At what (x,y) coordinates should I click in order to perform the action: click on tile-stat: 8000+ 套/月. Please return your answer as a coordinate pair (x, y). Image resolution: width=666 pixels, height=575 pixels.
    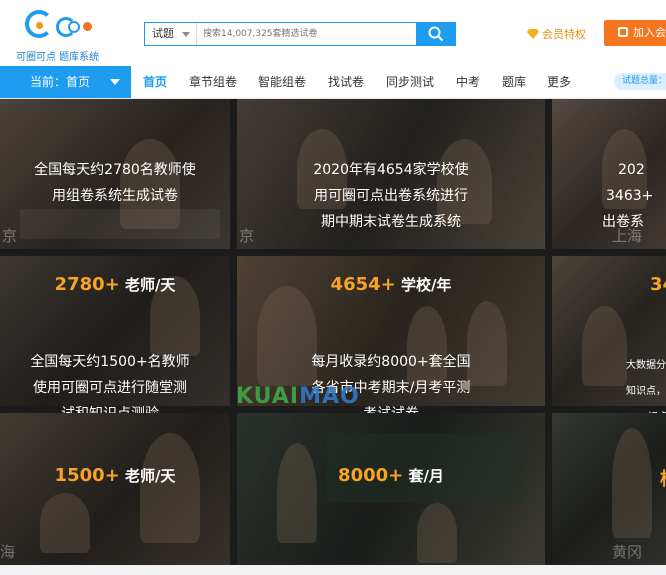
    Looking at the image, I should click on (391, 475).